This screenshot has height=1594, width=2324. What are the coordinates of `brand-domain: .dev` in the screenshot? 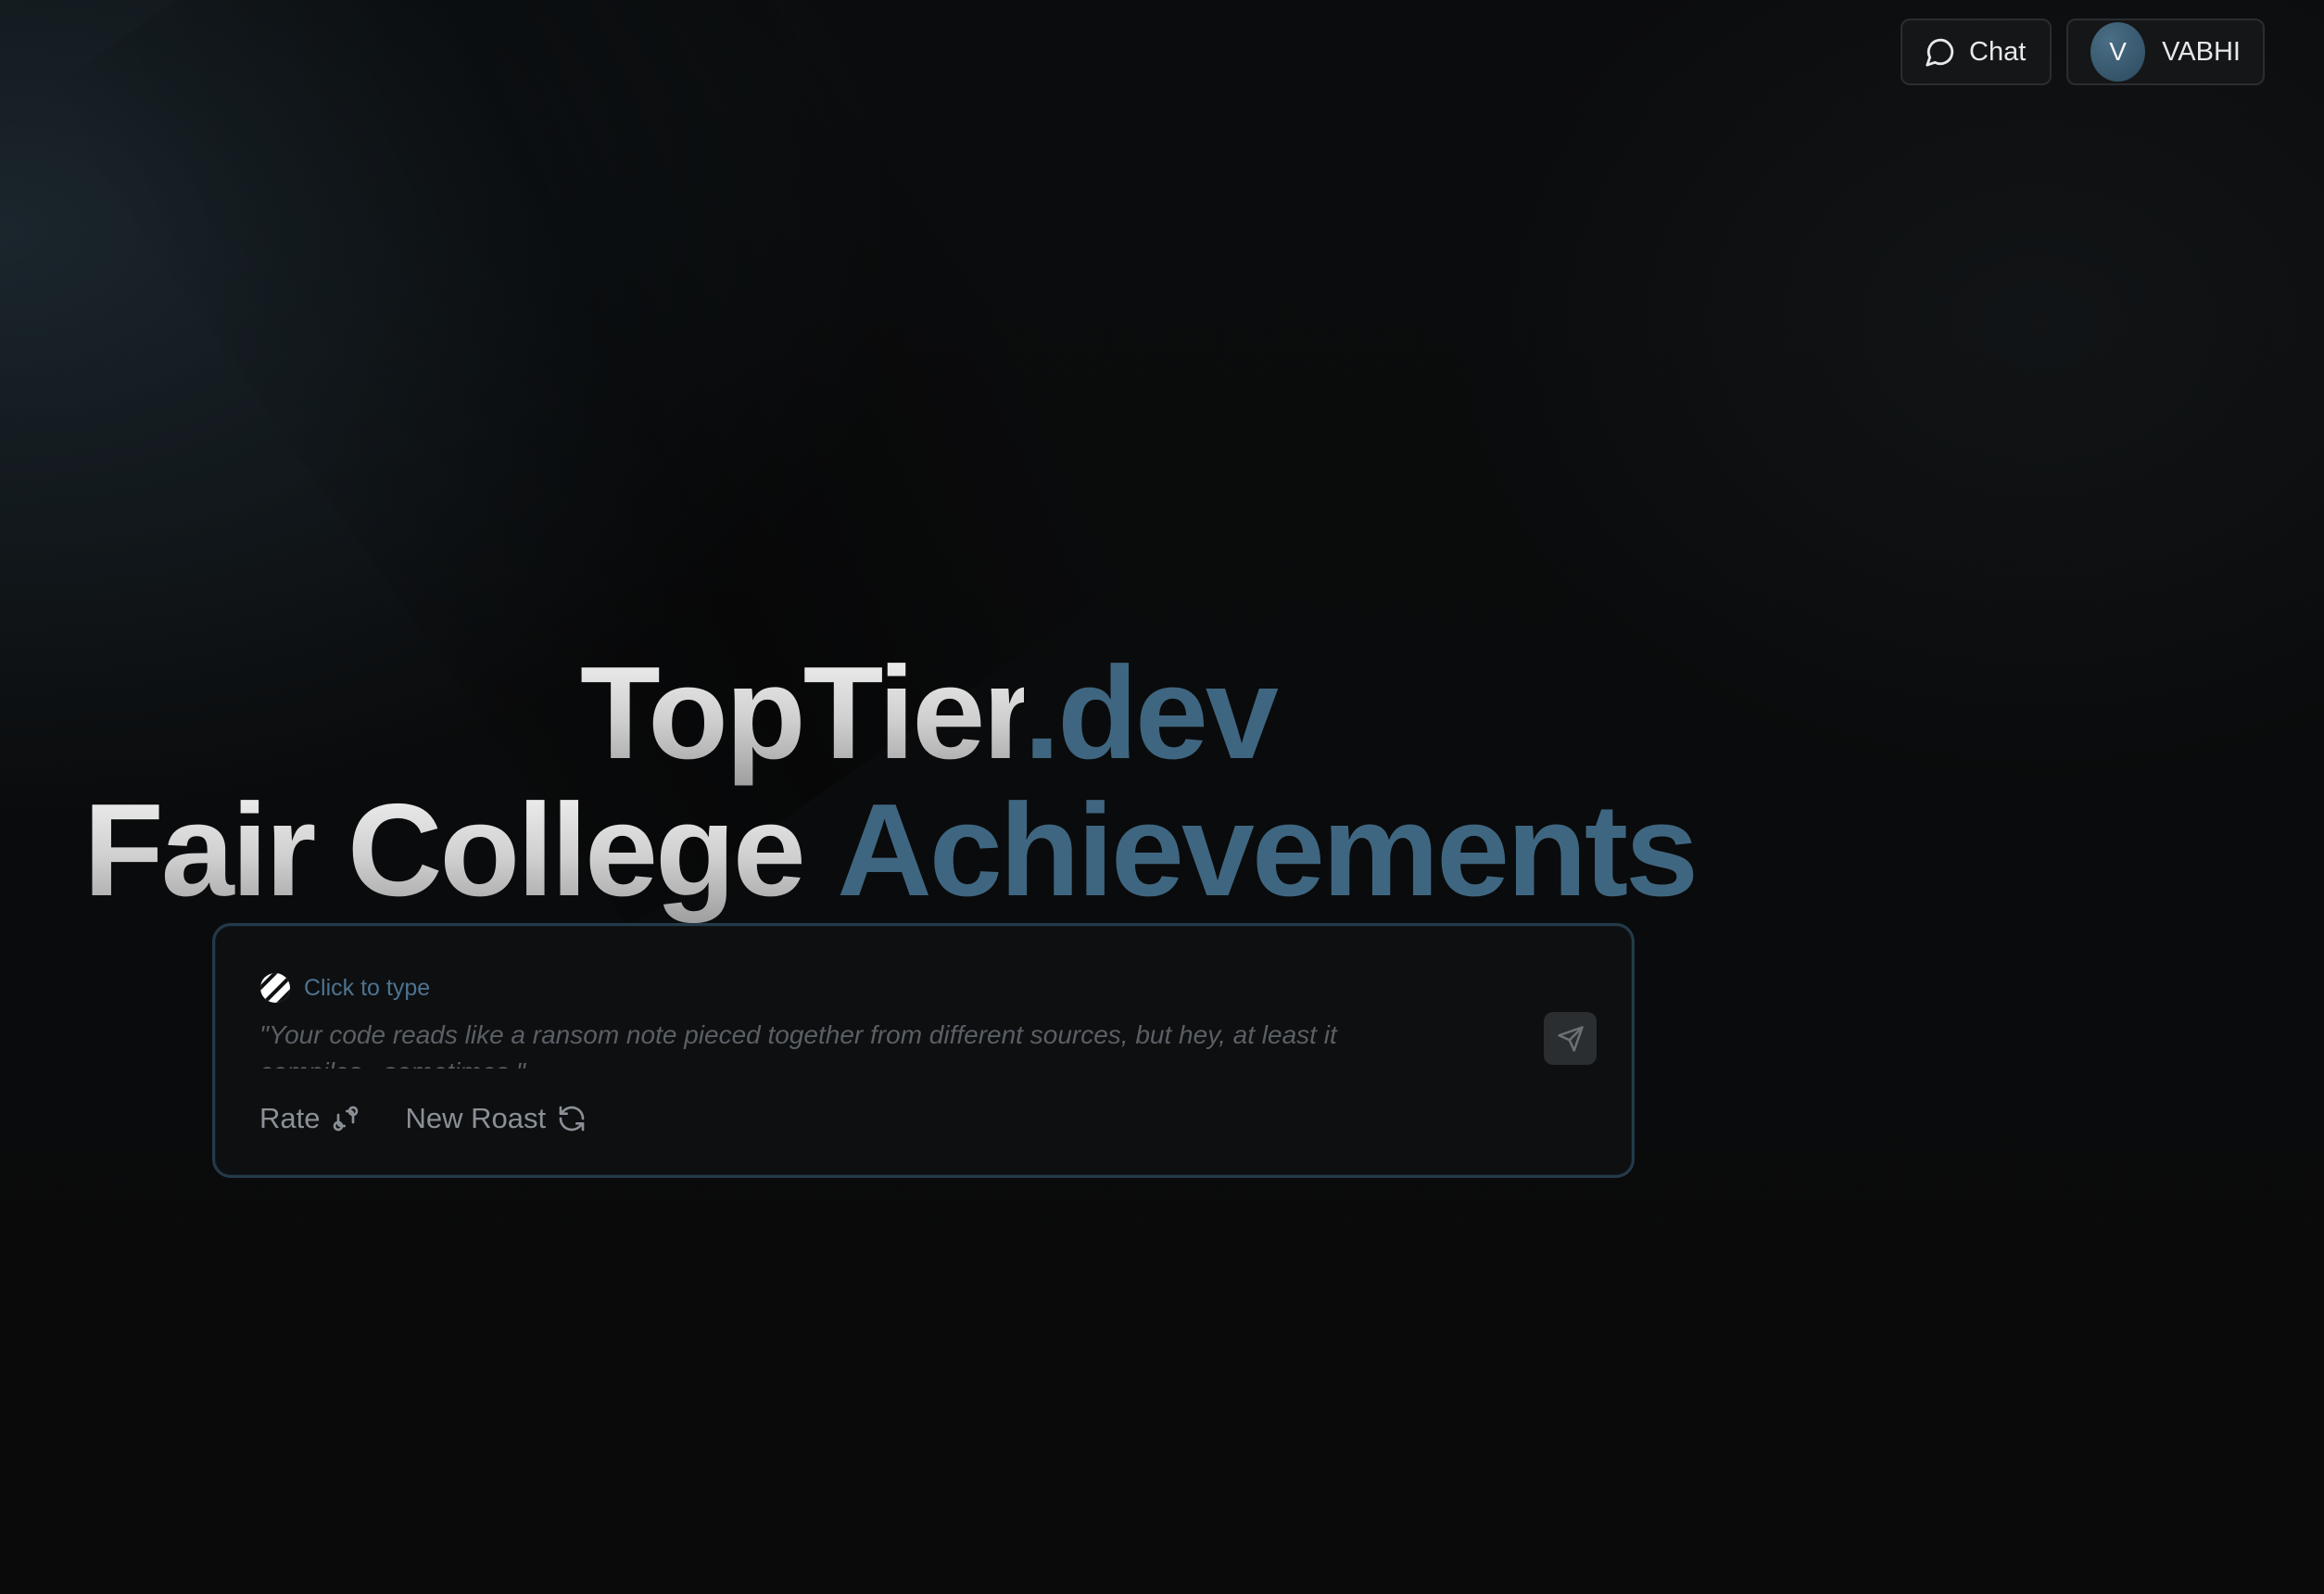 It's located at (1151, 713).